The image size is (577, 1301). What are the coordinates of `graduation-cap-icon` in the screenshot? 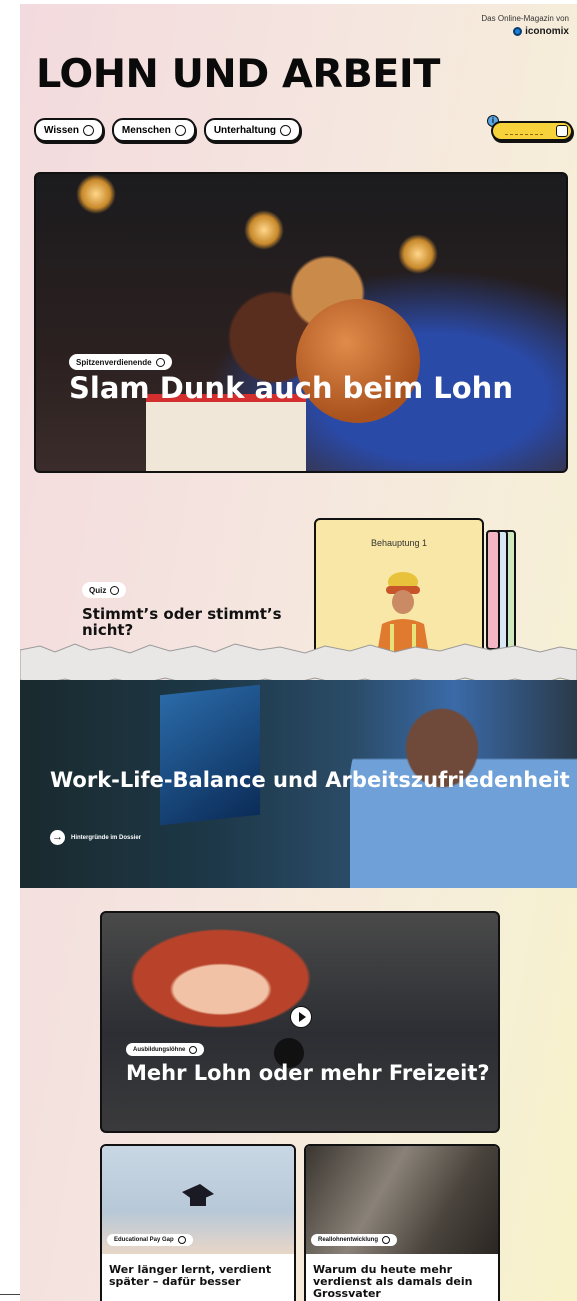 It's located at (198, 1195).